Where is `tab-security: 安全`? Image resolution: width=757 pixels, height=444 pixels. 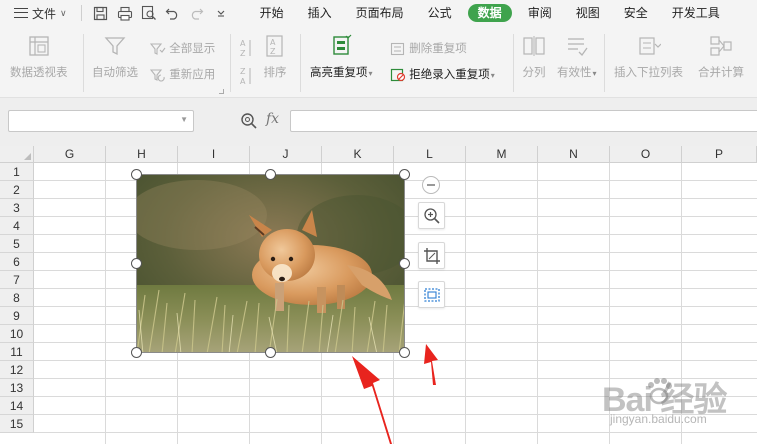
tab-security: 安全 is located at coordinates (636, 13).